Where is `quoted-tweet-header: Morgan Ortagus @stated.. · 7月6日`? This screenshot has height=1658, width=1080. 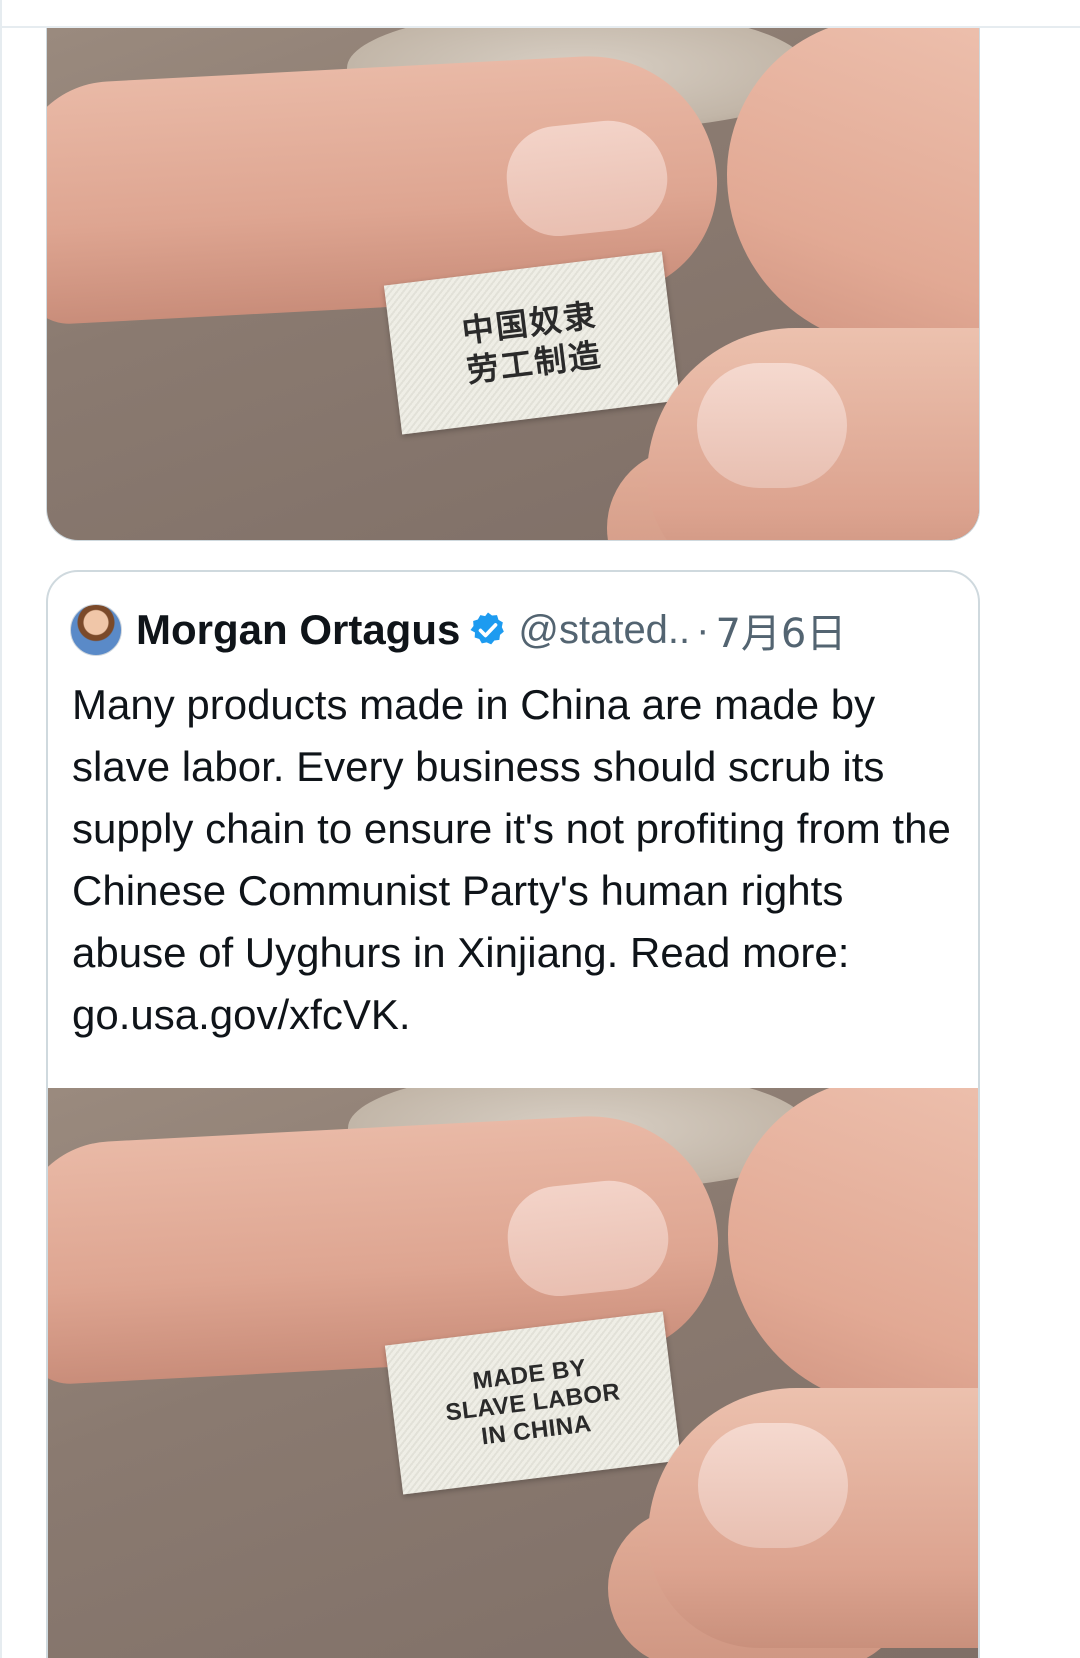 quoted-tweet-header: Morgan Ortagus @stated.. · 7月6日 is located at coordinates (458, 630).